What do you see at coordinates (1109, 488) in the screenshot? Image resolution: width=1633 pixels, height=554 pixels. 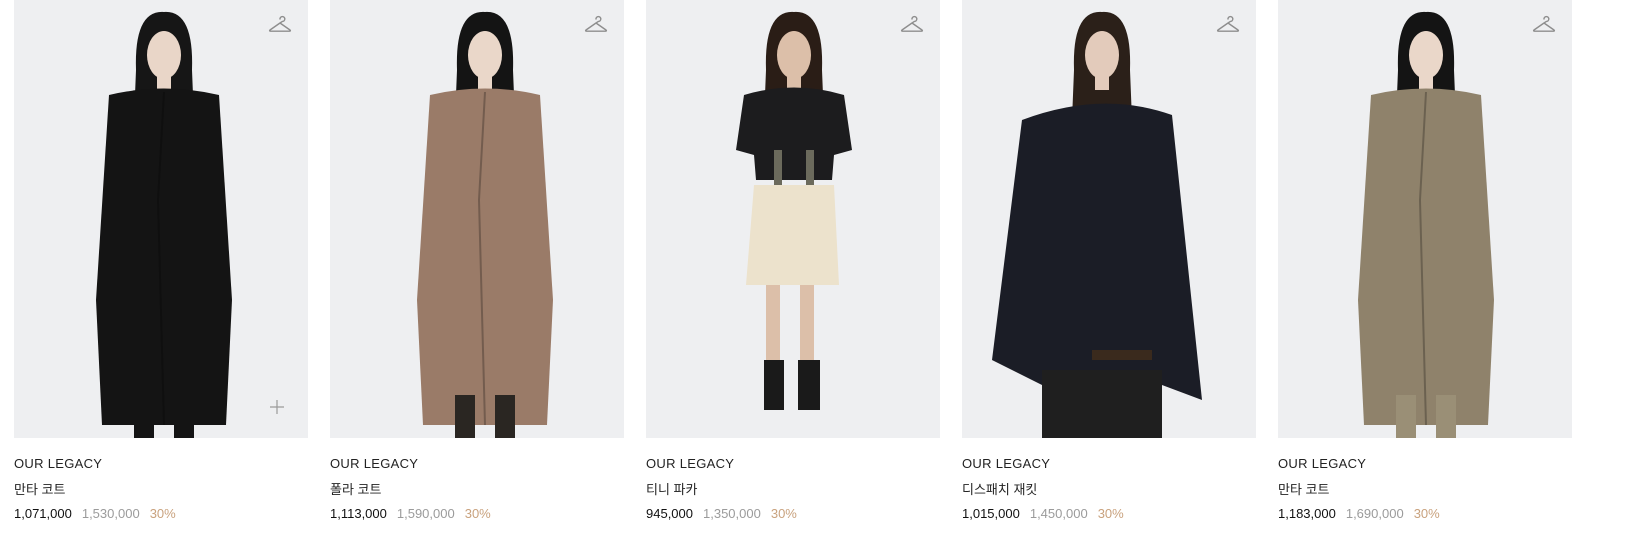 I see `product-name: 디스패치 재킷` at bounding box center [1109, 488].